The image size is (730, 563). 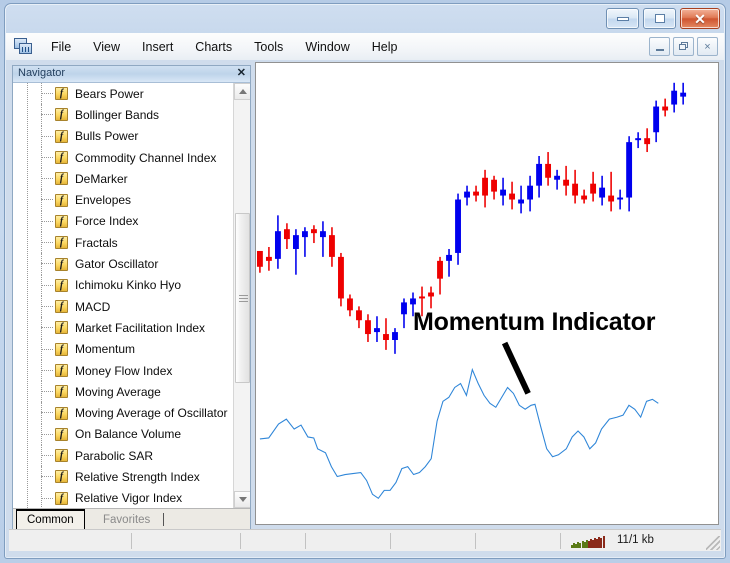 What do you see at coordinates (129, 498) in the screenshot?
I see `tree-item-label: Relative Vigor Index` at bounding box center [129, 498].